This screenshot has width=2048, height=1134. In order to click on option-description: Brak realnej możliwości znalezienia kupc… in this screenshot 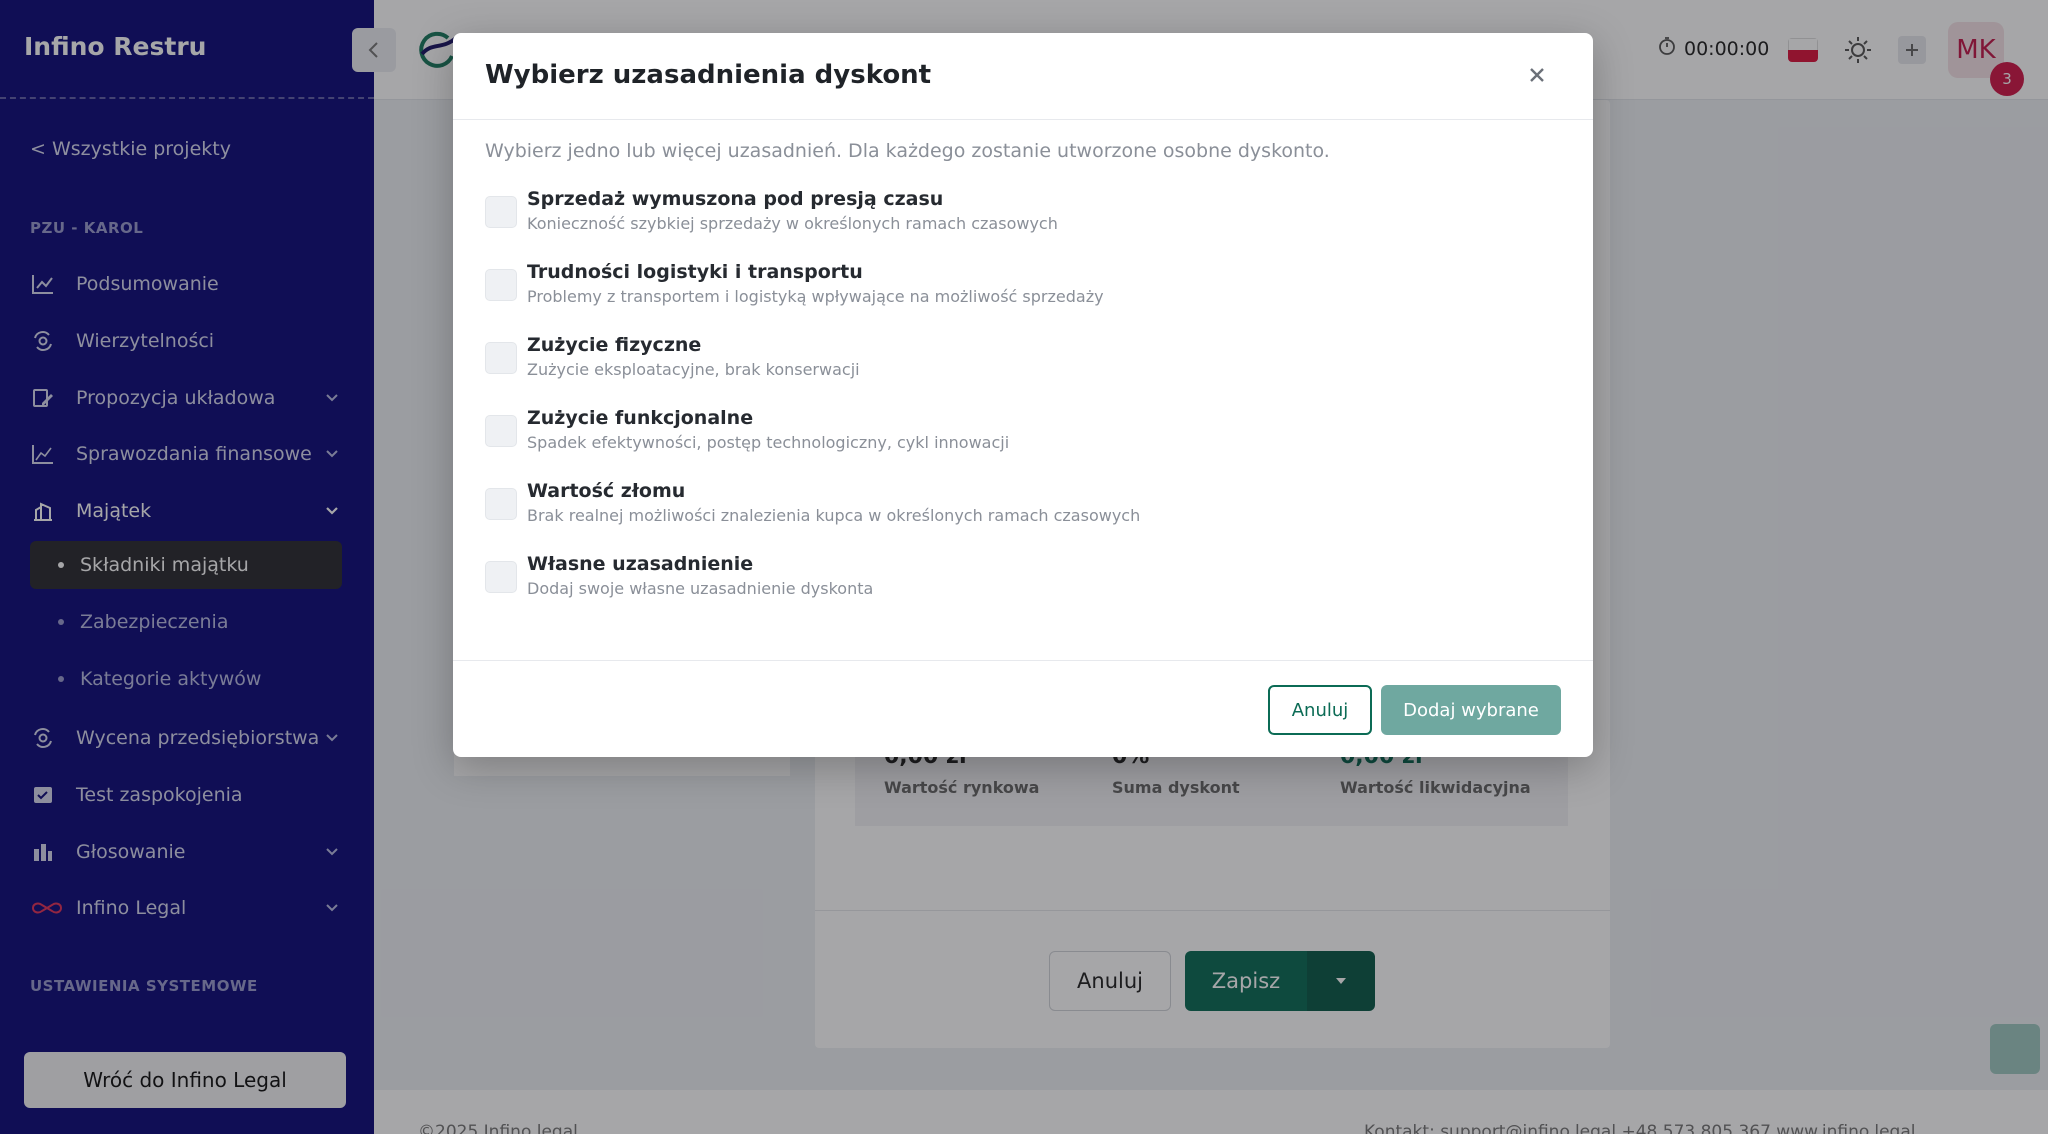, I will do `click(834, 515)`.